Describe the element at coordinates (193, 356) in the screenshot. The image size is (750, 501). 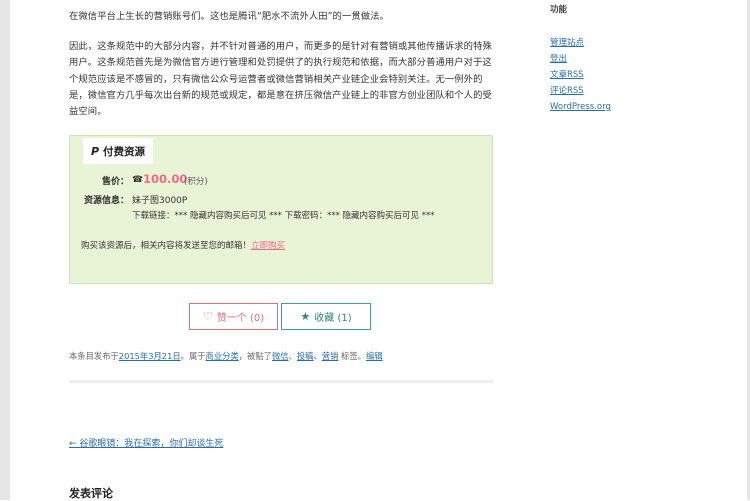
I see `meta-text-1: 。属于` at that location.